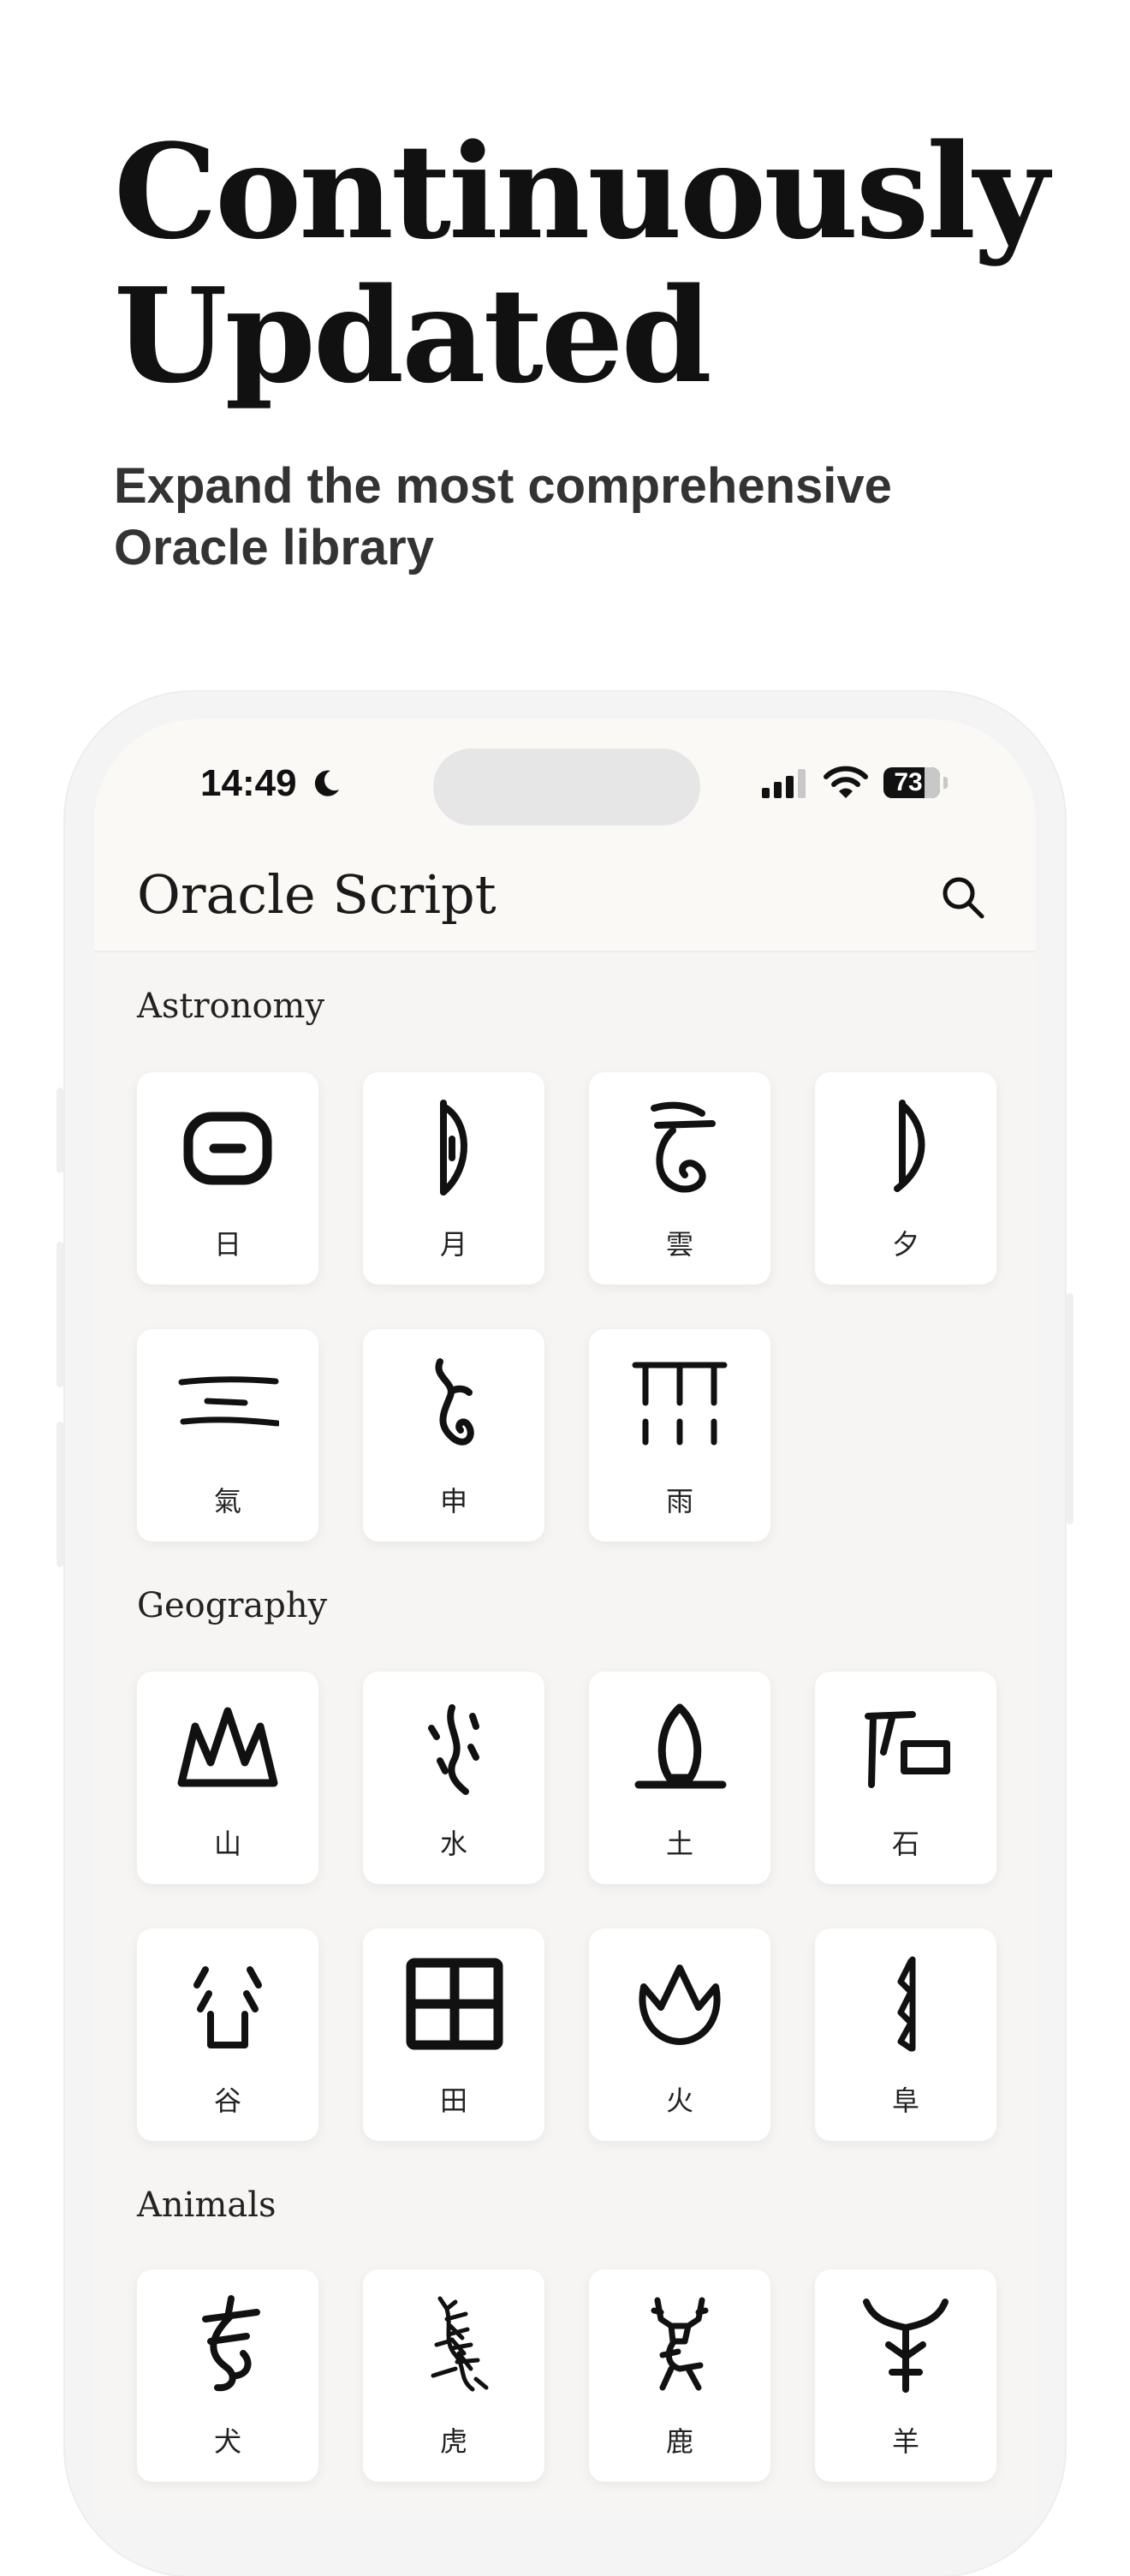 This screenshot has height=2576, width=1130. What do you see at coordinates (227, 1501) in the screenshot?
I see `char-label: 氣` at bounding box center [227, 1501].